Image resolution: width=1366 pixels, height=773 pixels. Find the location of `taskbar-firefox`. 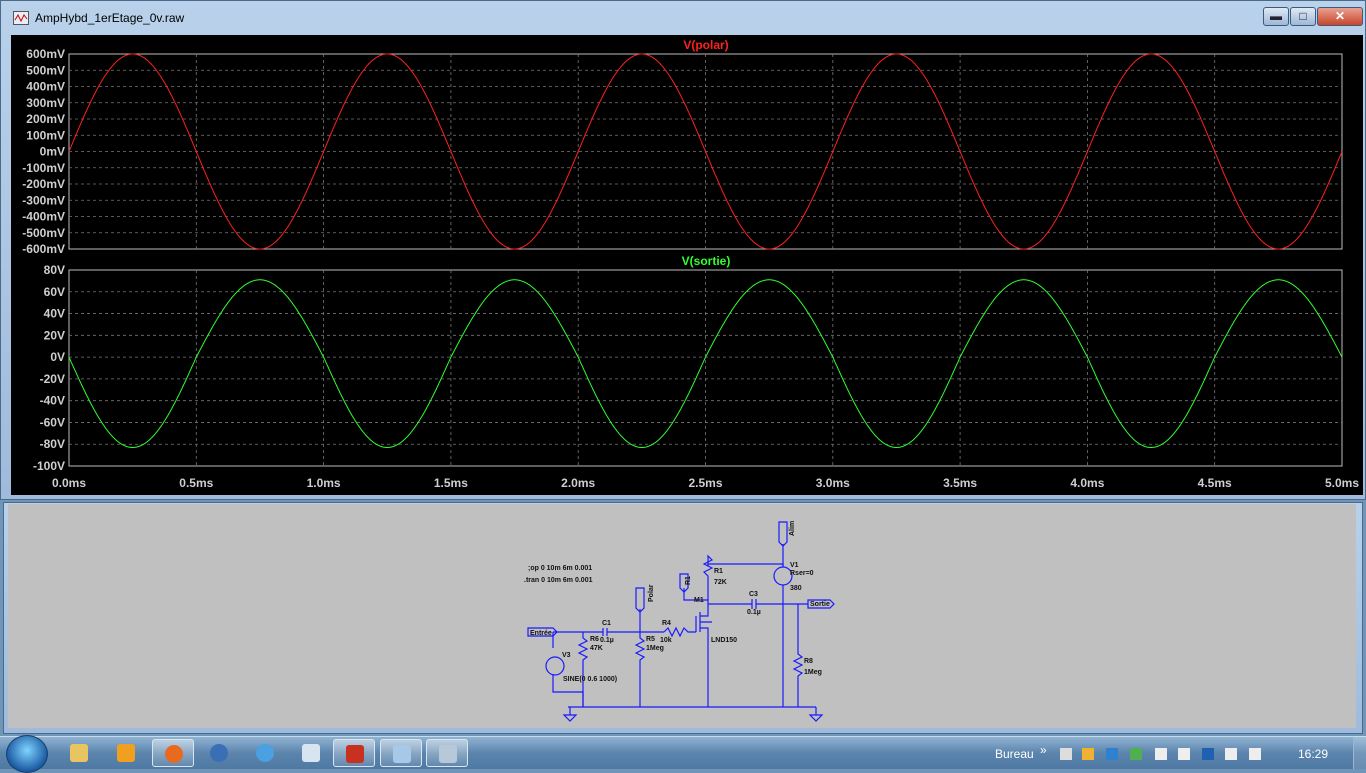

taskbar-firefox is located at coordinates (173, 753).